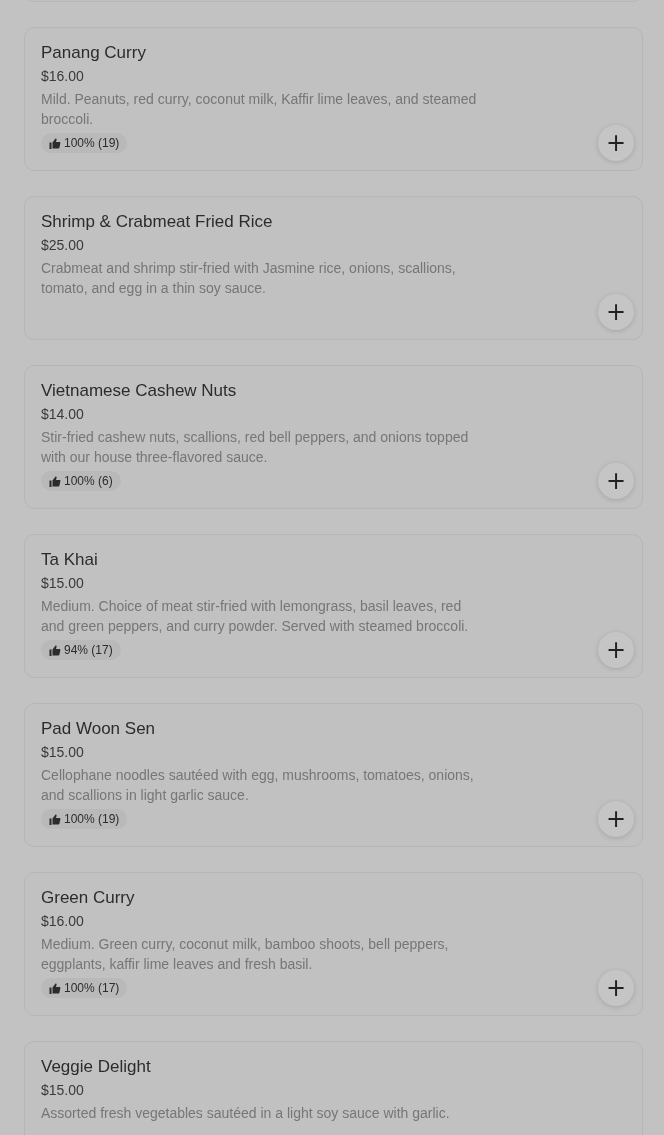  I want to click on rating-text: 94% (17), so click(88, 650).